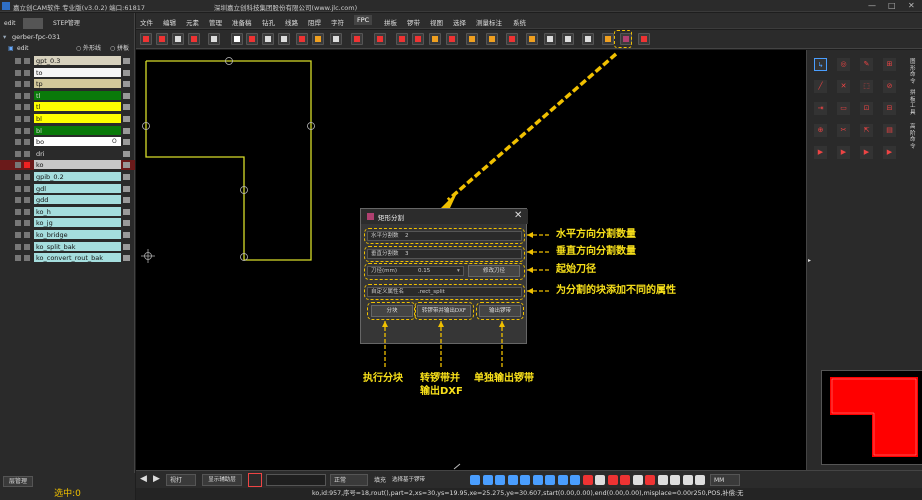 This screenshot has height=500, width=922. Describe the element at coordinates (504, 378) in the screenshot. I see `annotation-output: 单独输出锣带` at that location.